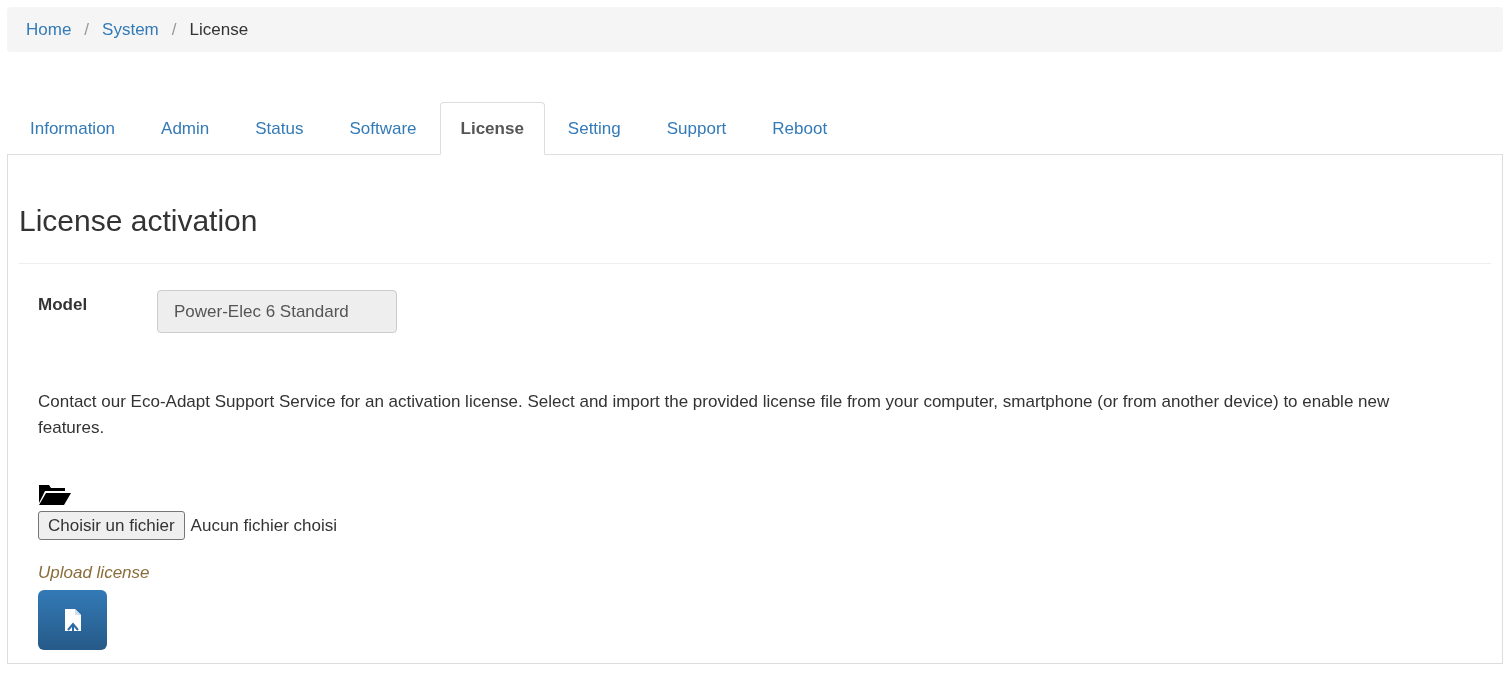 The image size is (1510, 679). Describe the element at coordinates (54, 494) in the screenshot. I see `folder-icon` at that location.